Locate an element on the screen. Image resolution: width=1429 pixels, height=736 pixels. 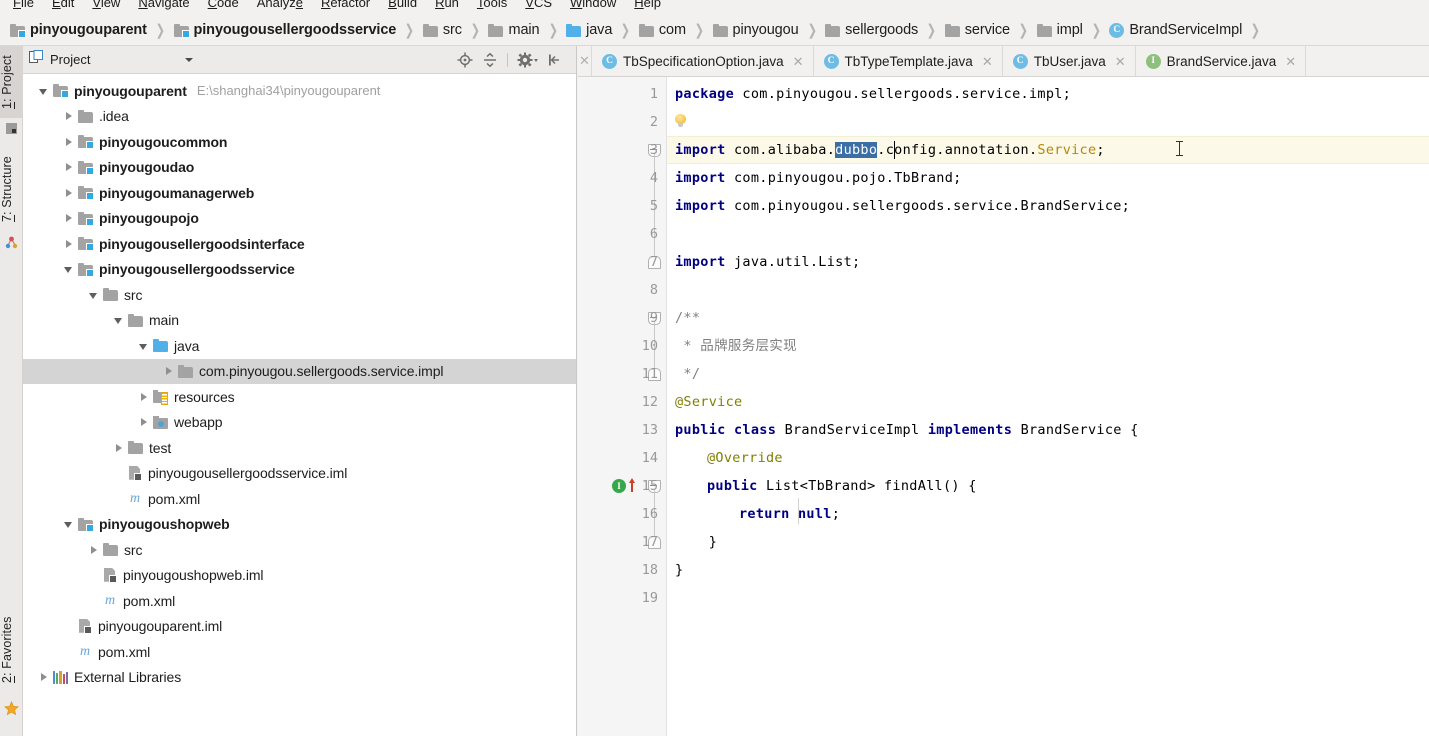
code-line: import com.pinyougou.pojo.TbBrand; is located at coordinates (814, 178).